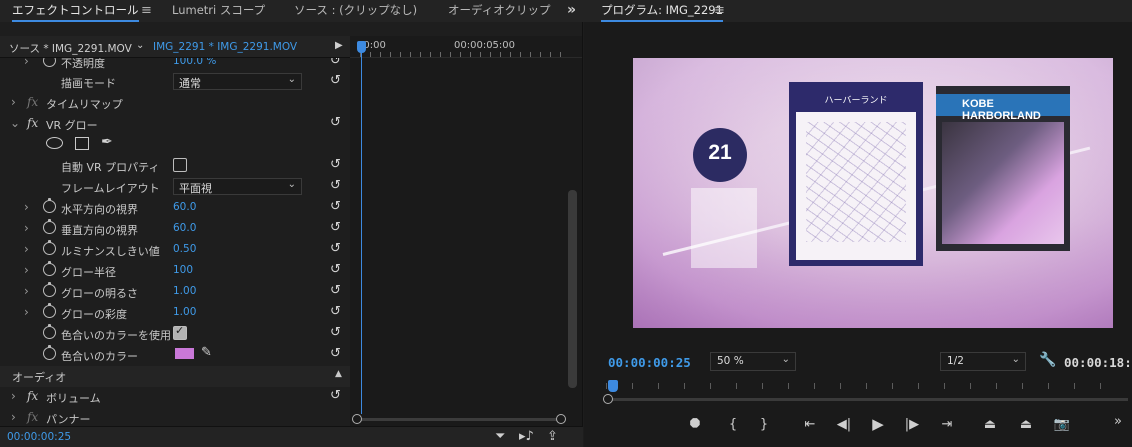 This screenshot has width=1132, height=447. Describe the element at coordinates (355, 11) in the screenshot. I see `tab-source: ソース : (クリップなし)` at that location.